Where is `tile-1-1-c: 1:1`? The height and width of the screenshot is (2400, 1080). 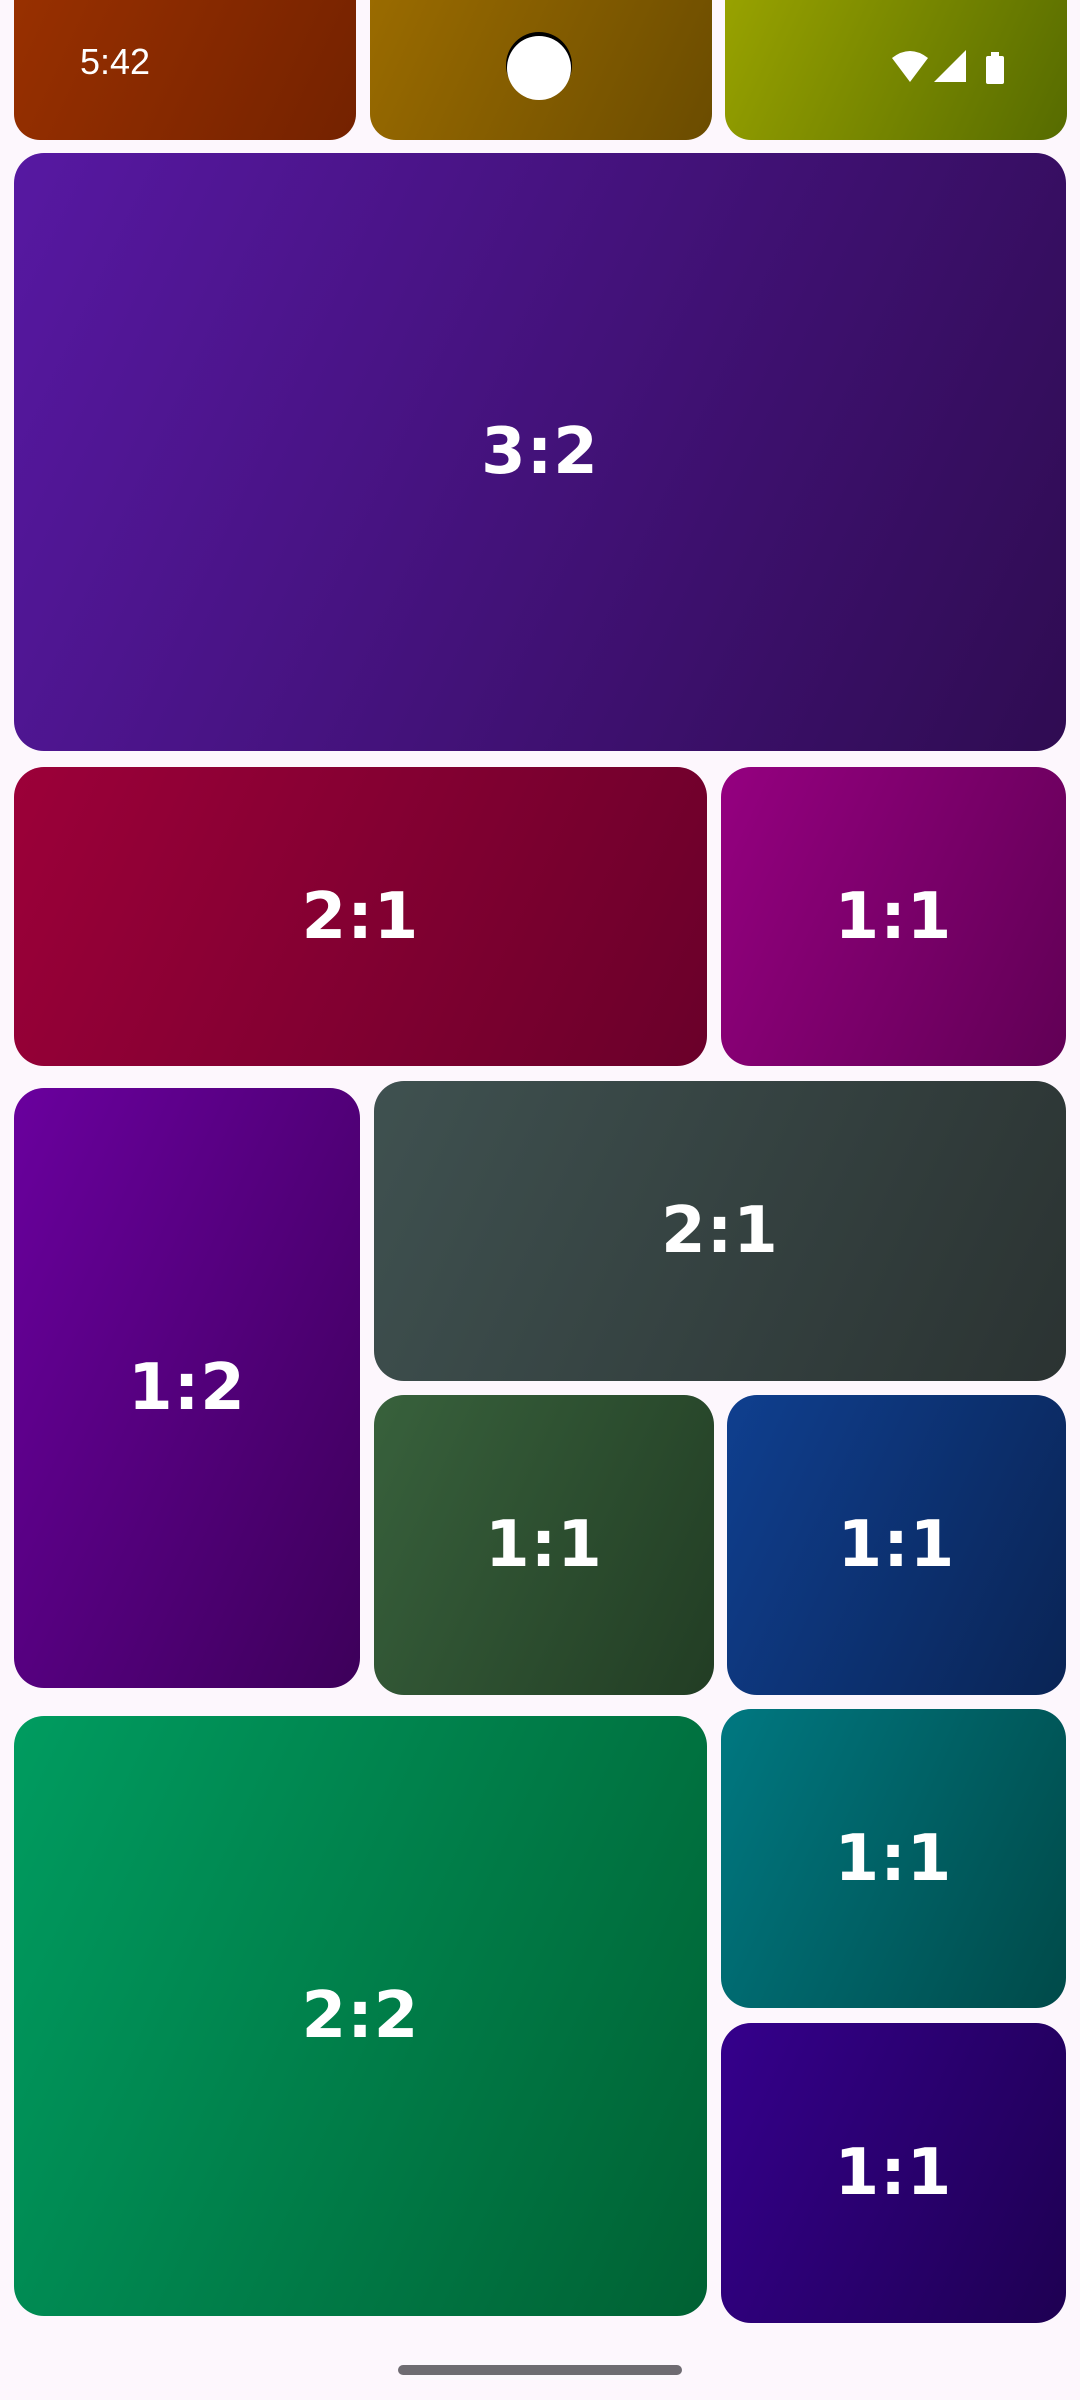 tile-1-1-c: 1:1 is located at coordinates (896, 1545).